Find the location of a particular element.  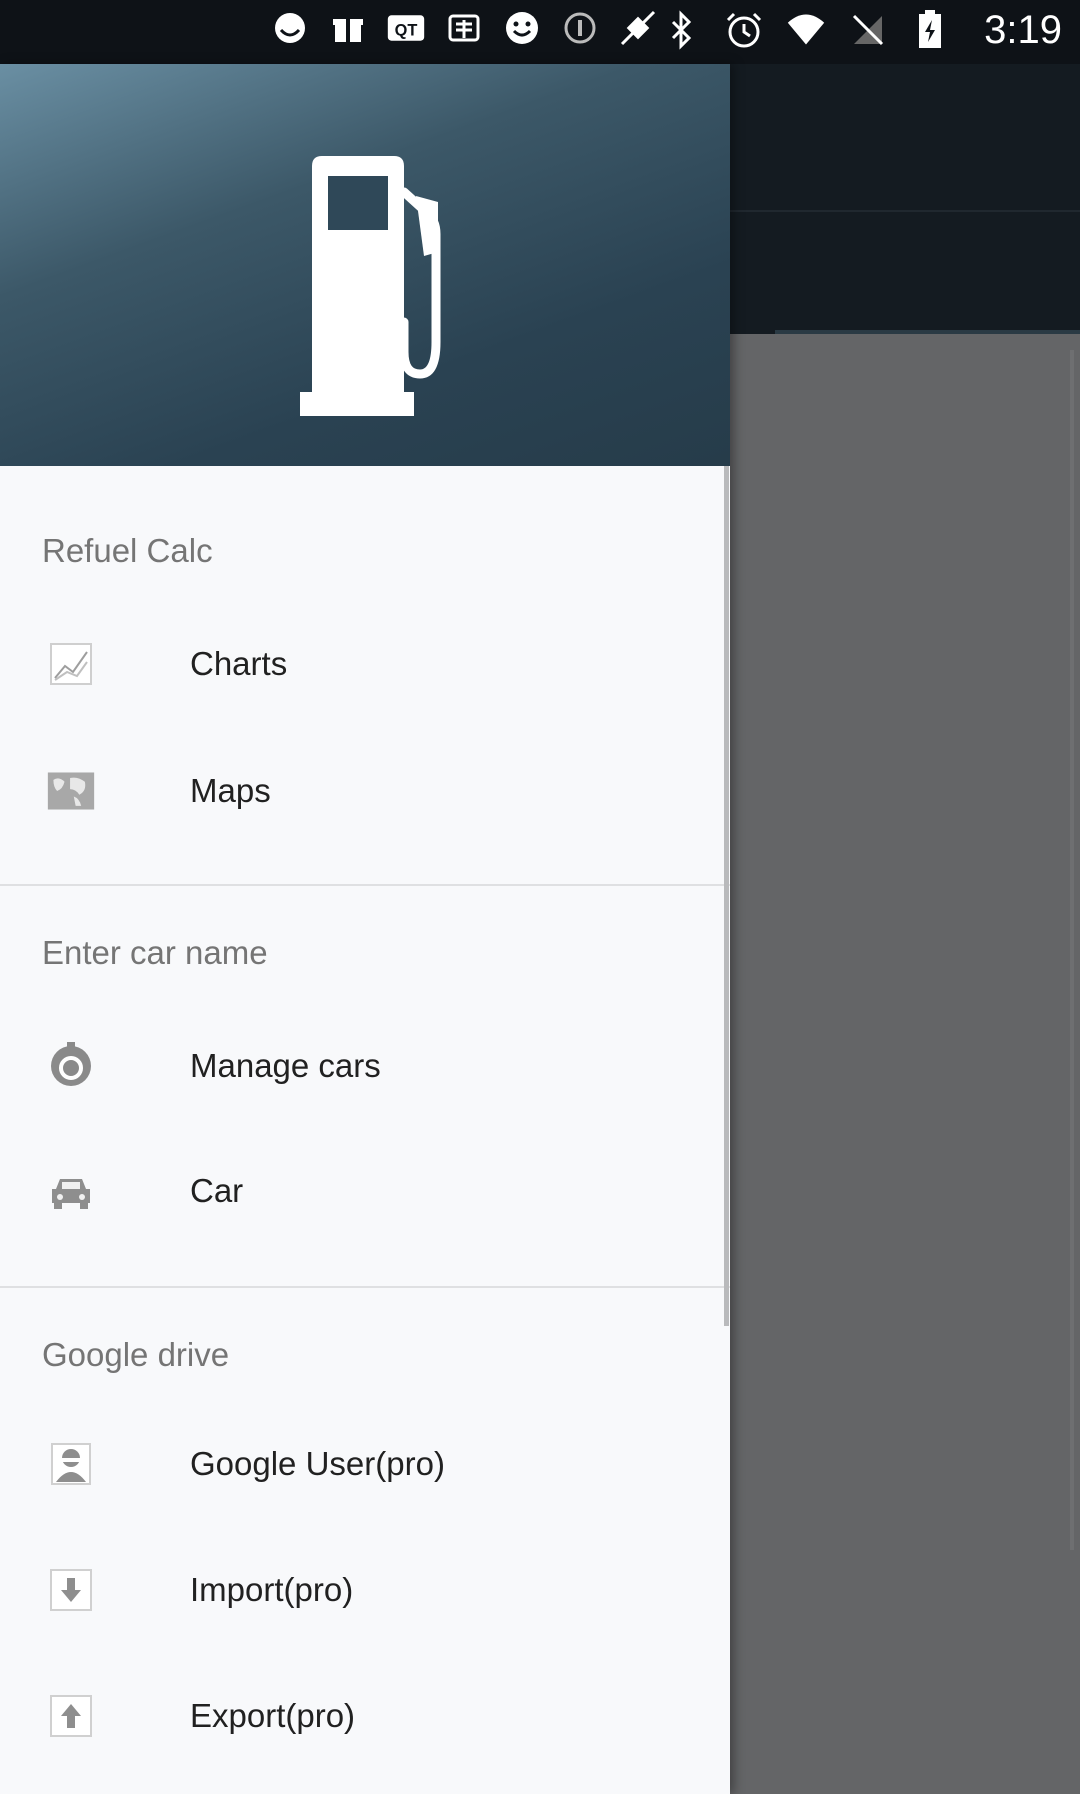

svg-text: QT is located at coordinates (406, 30).